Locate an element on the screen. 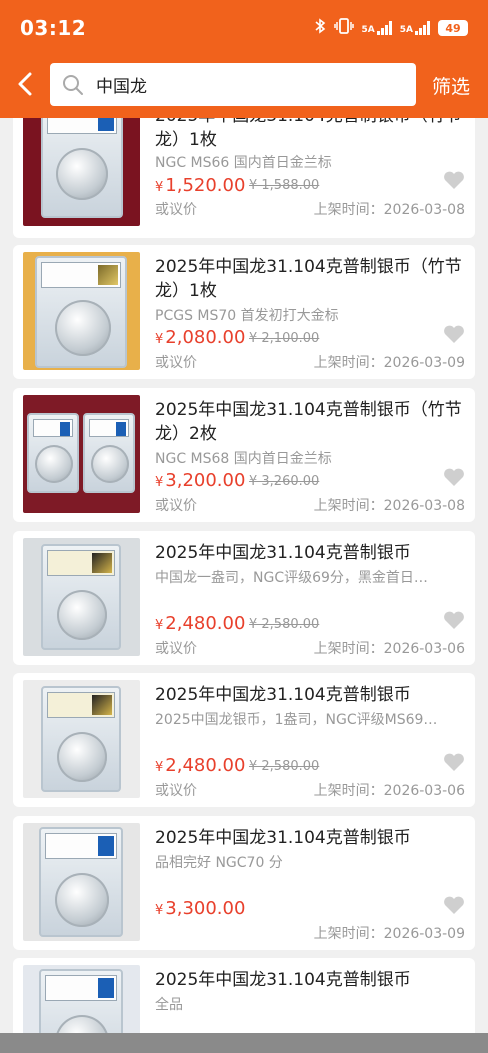  bluetooth-icon is located at coordinates (320, 28).